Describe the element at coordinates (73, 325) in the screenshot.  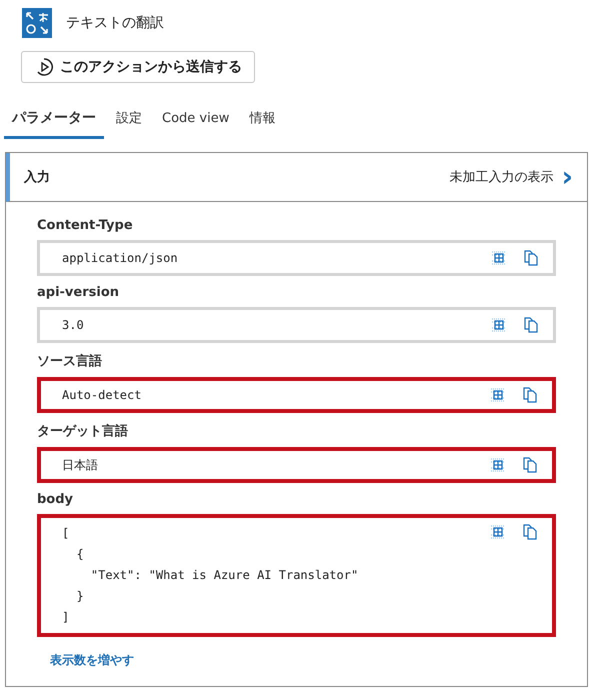
I see `field-value: 3.0` at that location.